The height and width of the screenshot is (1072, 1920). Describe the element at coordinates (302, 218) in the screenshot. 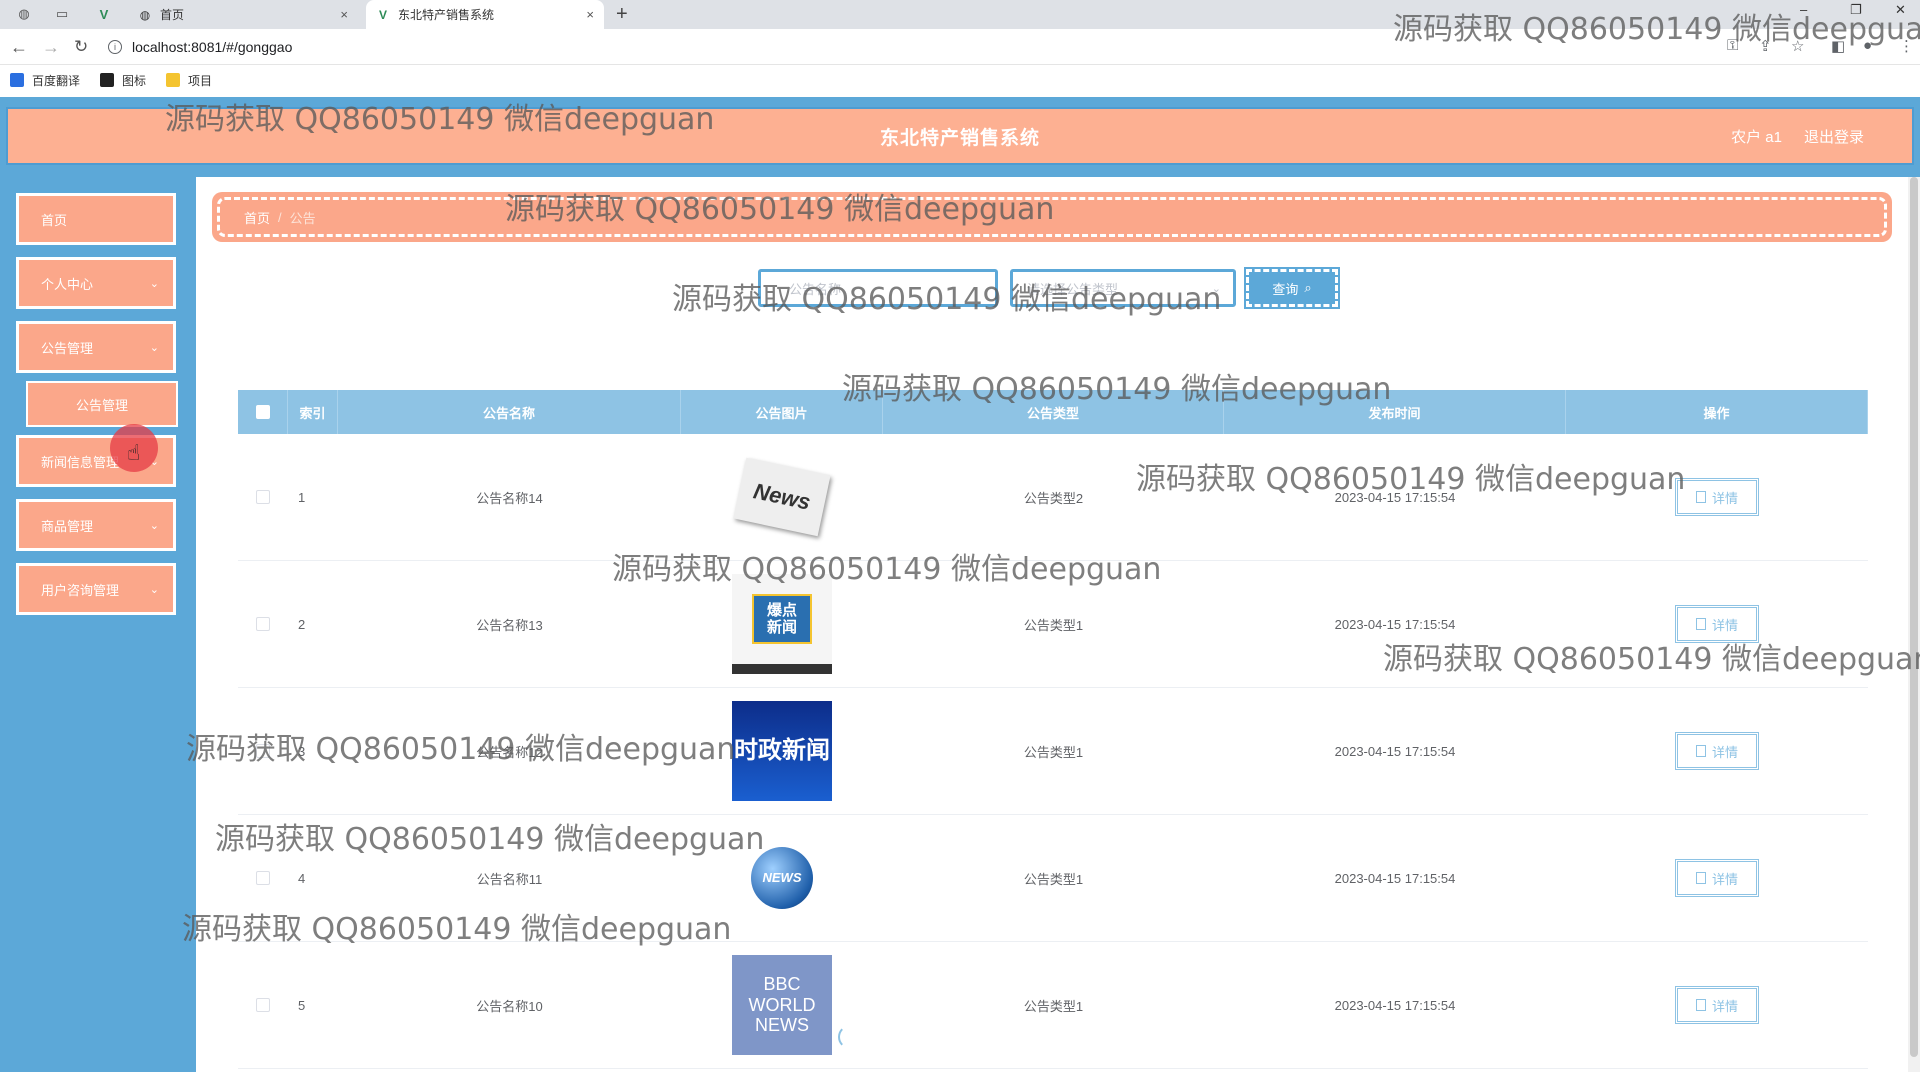

I see `breadcrumb-current: 公告` at that location.